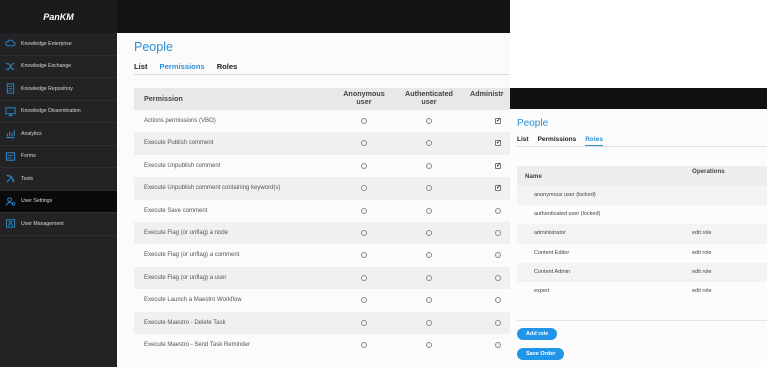 The width and height of the screenshot is (767, 367). What do you see at coordinates (46, 43) in the screenshot?
I see `sidebar-item-label: Knowledge Enterprise` at bounding box center [46, 43].